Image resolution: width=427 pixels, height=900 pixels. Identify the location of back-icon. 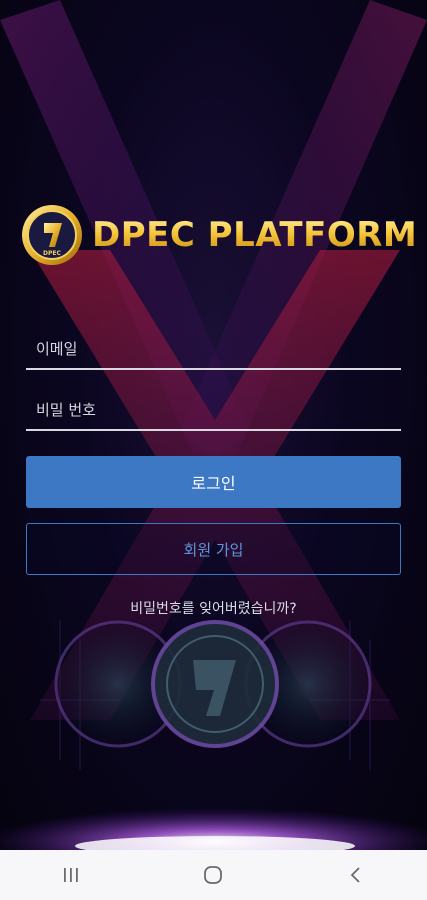
(355, 875).